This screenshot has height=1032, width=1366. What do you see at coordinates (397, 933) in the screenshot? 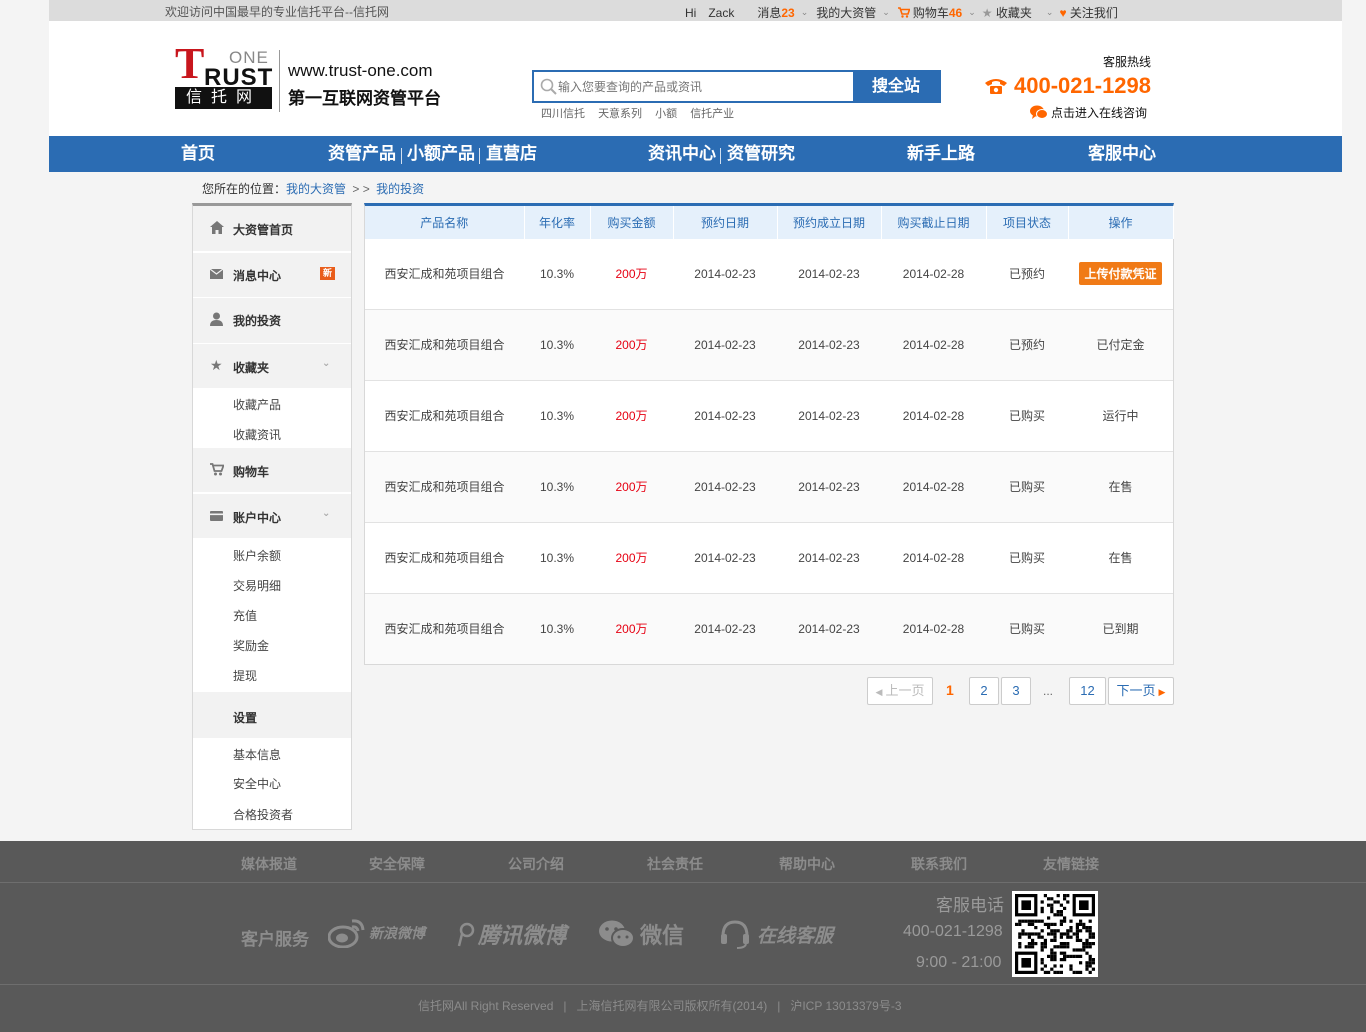
I see `weibo-label: 新浪微博` at bounding box center [397, 933].